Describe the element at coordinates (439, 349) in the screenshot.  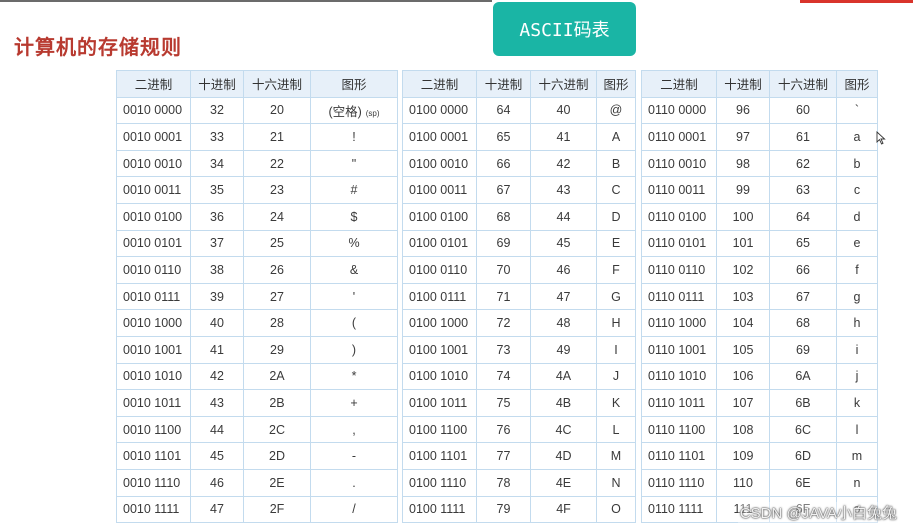
I see `binary-cell: 0100 1001` at that location.